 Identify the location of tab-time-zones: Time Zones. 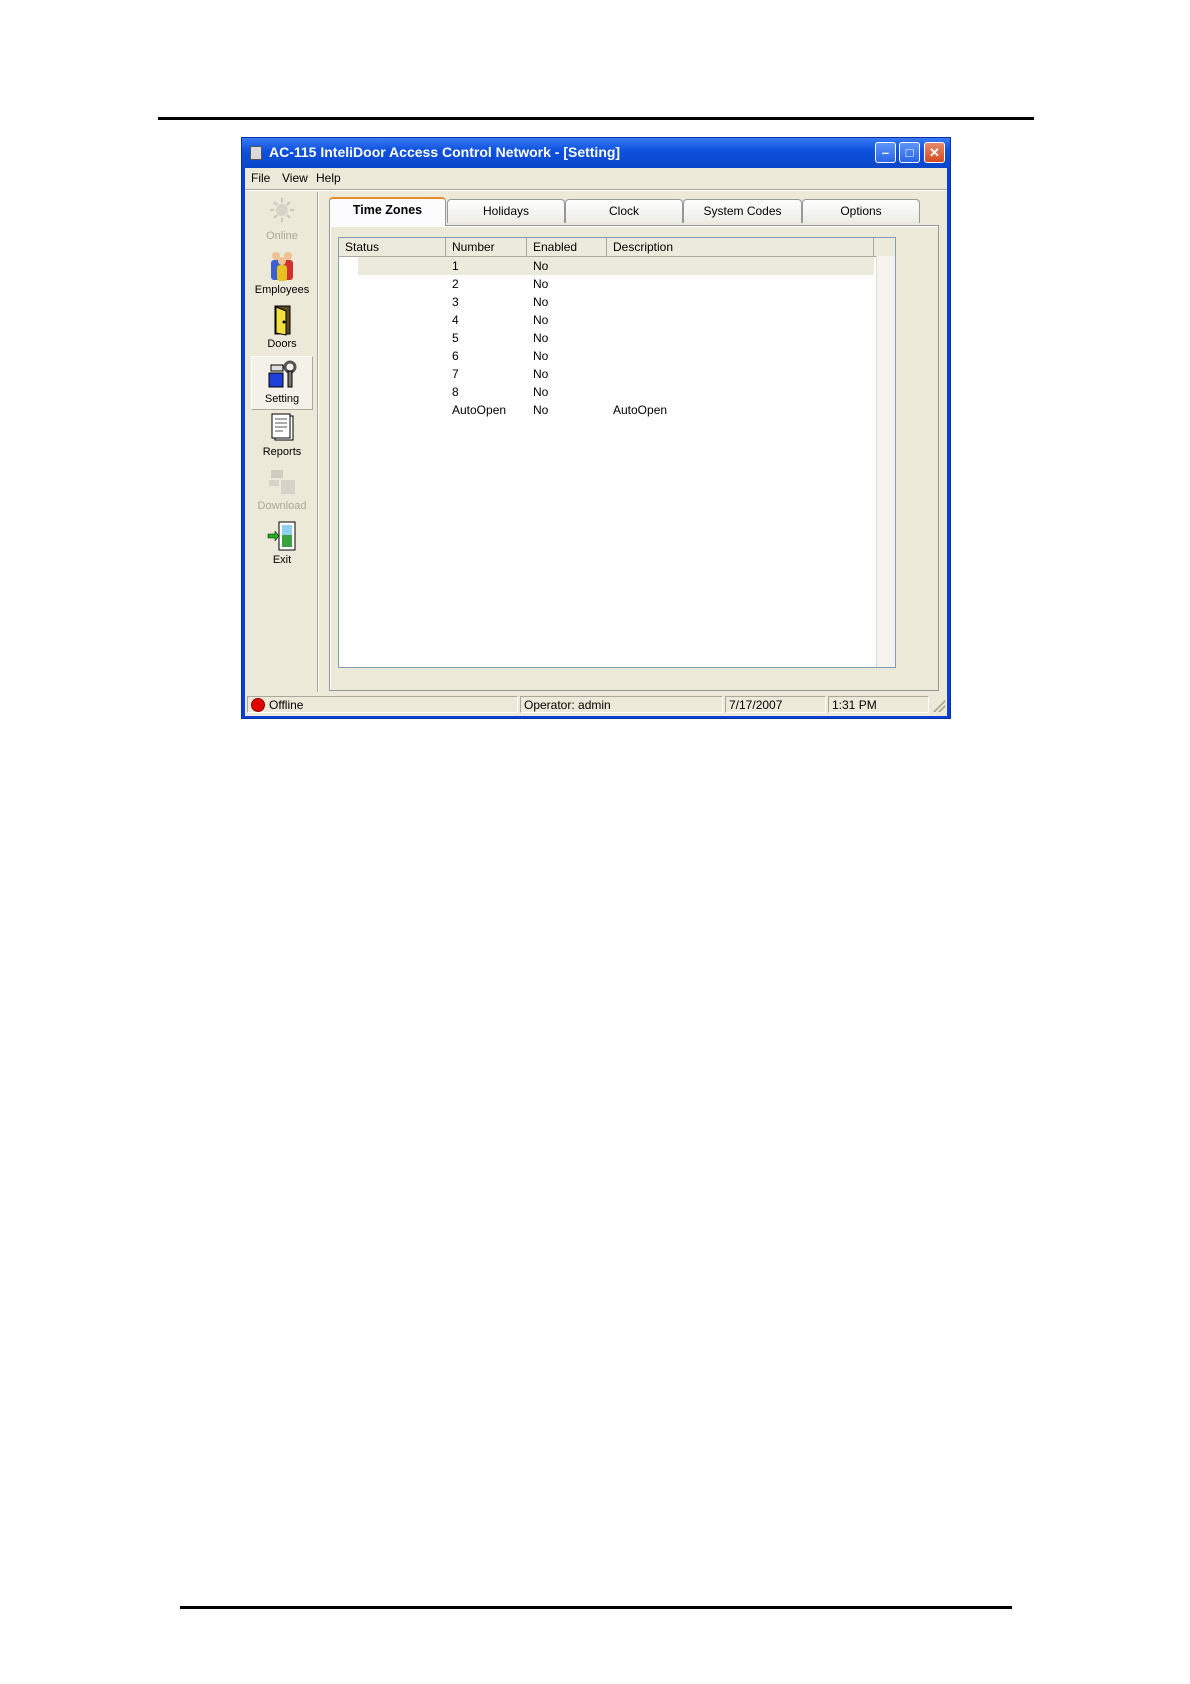
(387, 211).